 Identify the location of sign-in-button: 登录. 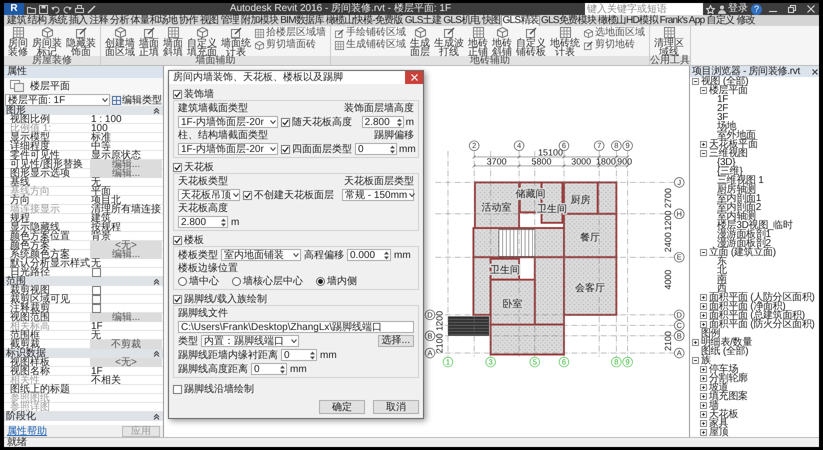
(733, 9).